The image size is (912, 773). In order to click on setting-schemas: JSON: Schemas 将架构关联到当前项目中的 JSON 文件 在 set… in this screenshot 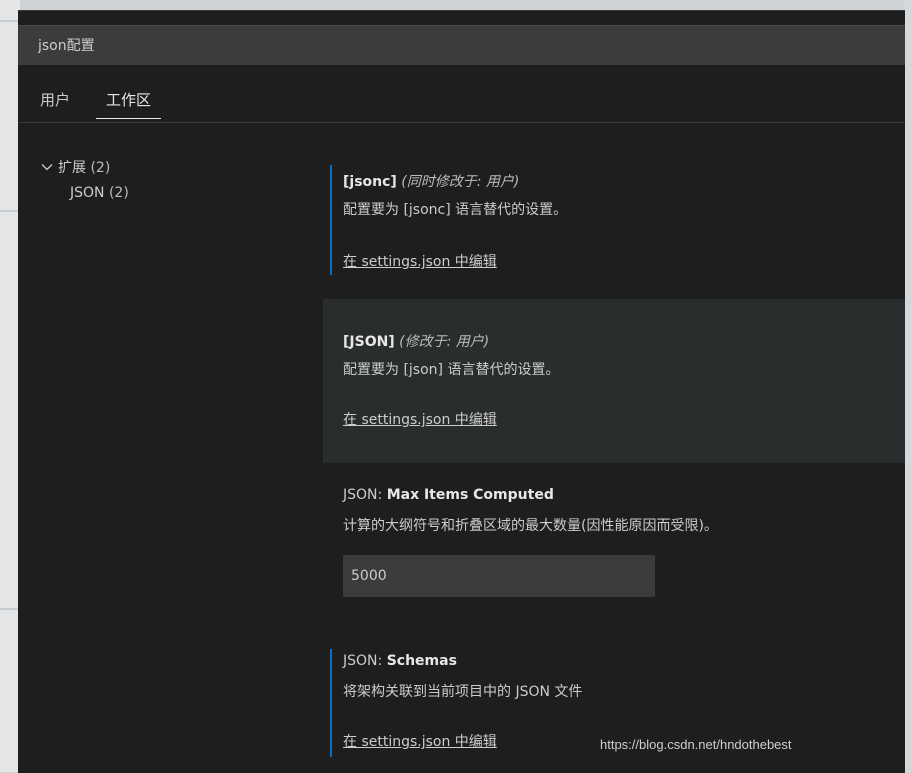, I will do `click(614, 704)`.